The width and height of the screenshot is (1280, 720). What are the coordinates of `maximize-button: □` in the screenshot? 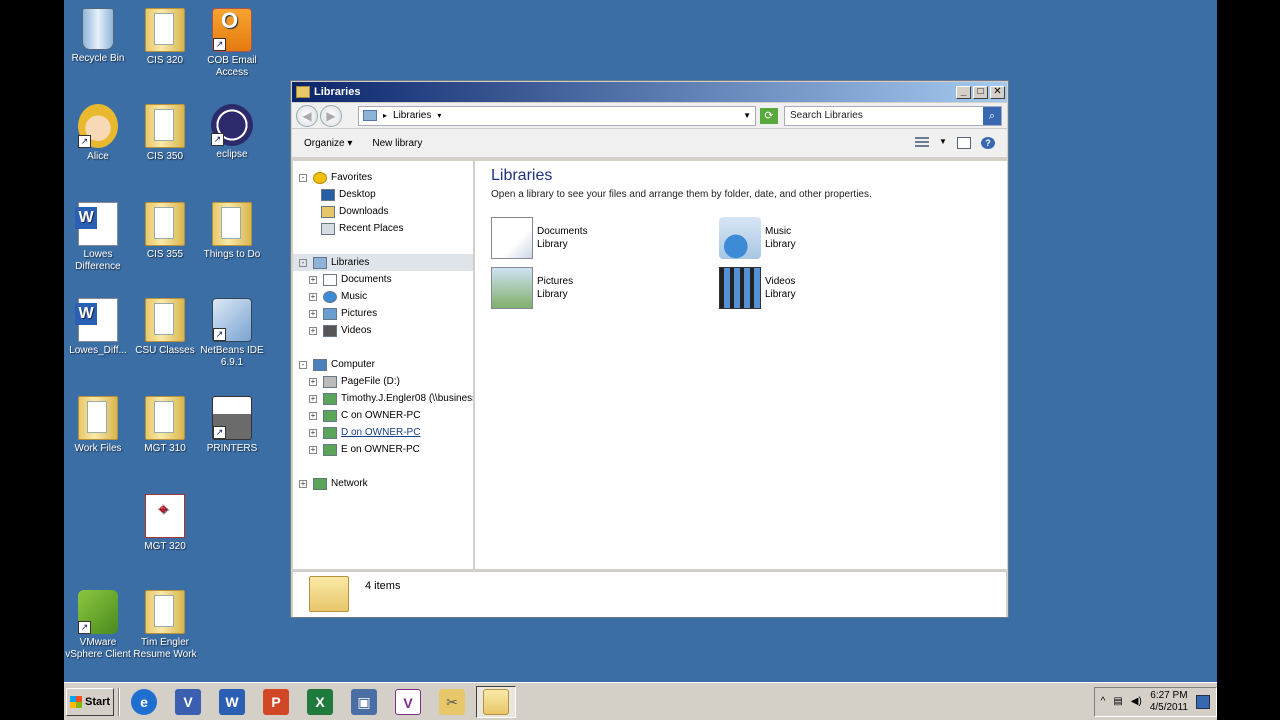 It's located at (980, 92).